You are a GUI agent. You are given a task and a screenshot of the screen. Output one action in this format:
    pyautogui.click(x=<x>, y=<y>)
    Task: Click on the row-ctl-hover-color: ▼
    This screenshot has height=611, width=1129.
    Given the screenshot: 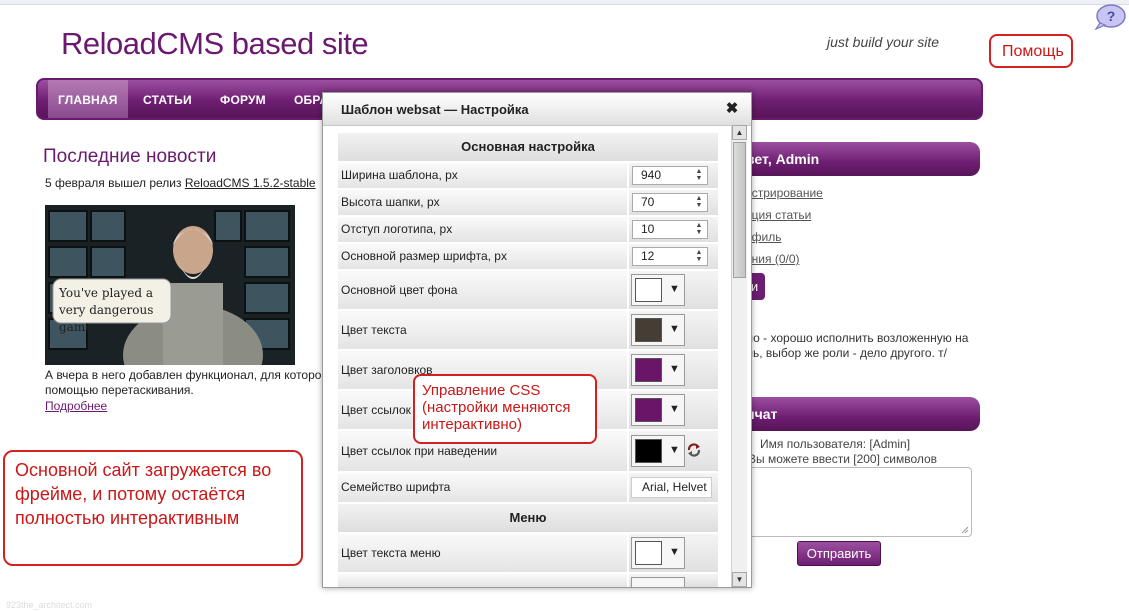 What is the action you would take?
    pyautogui.click(x=673, y=451)
    